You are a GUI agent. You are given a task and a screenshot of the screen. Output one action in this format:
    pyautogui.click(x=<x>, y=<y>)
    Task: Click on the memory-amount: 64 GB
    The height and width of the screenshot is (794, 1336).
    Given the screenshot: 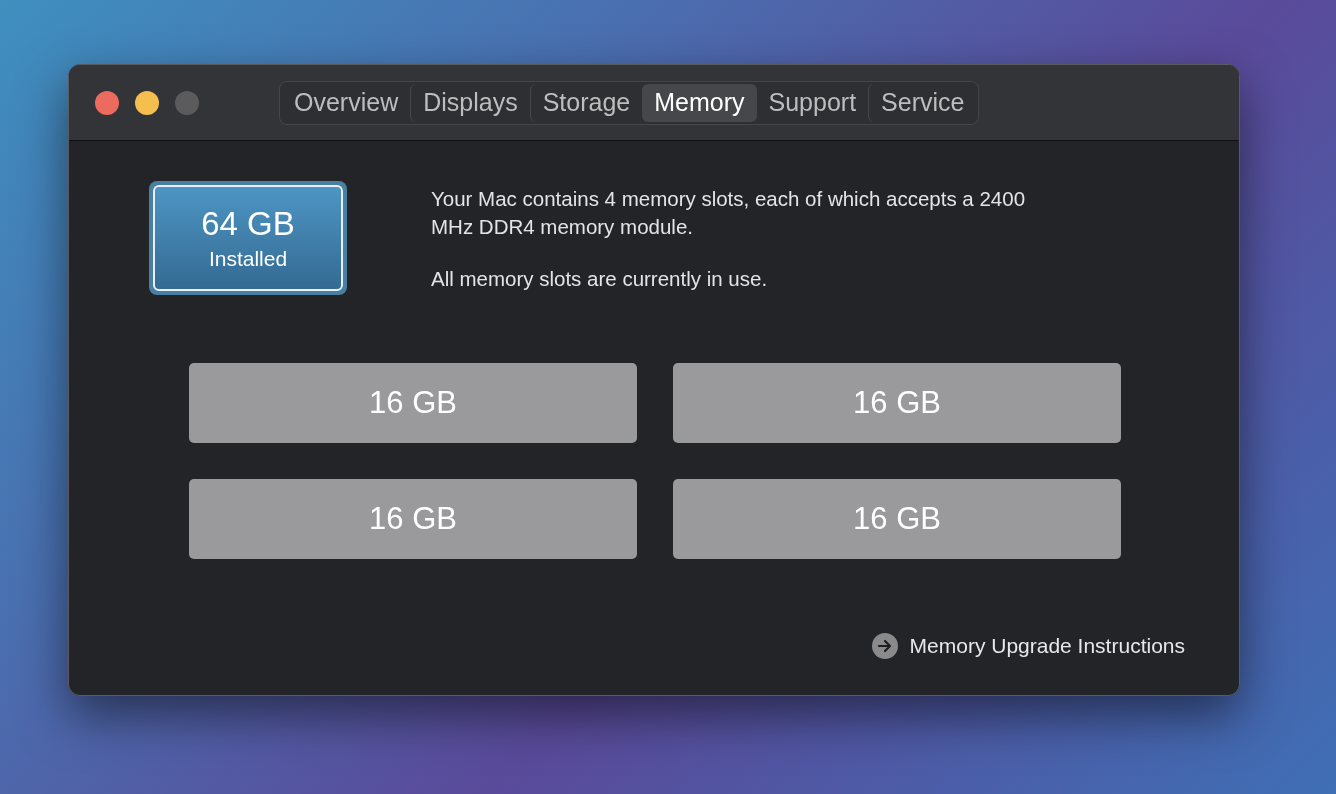 What is the action you would take?
    pyautogui.click(x=248, y=224)
    